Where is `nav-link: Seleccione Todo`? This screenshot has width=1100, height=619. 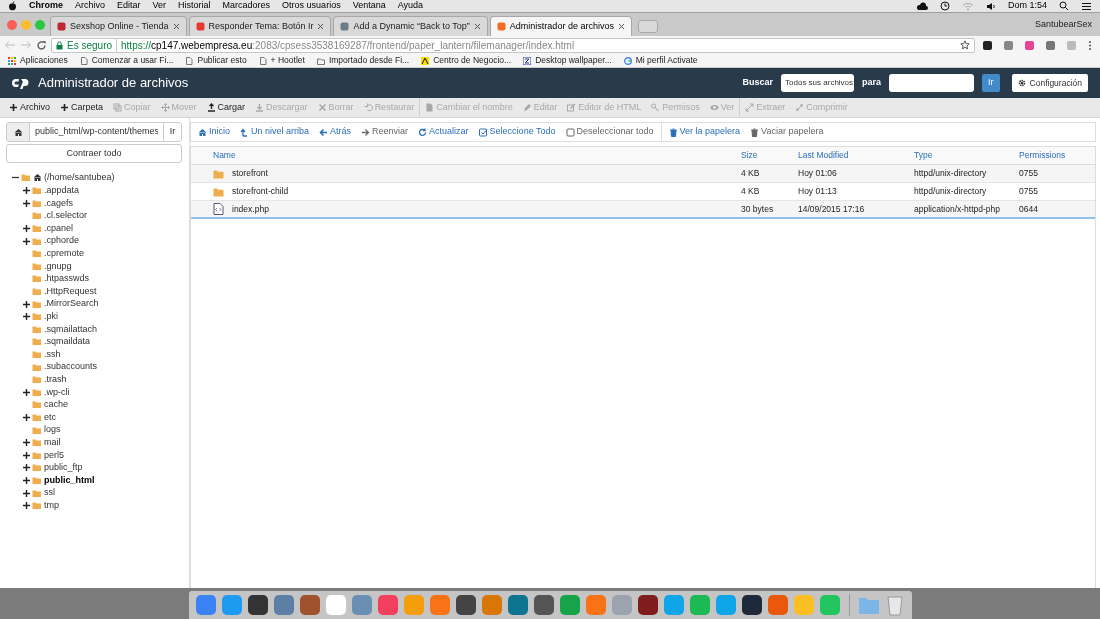 nav-link: Seleccione Todo is located at coordinates (517, 132).